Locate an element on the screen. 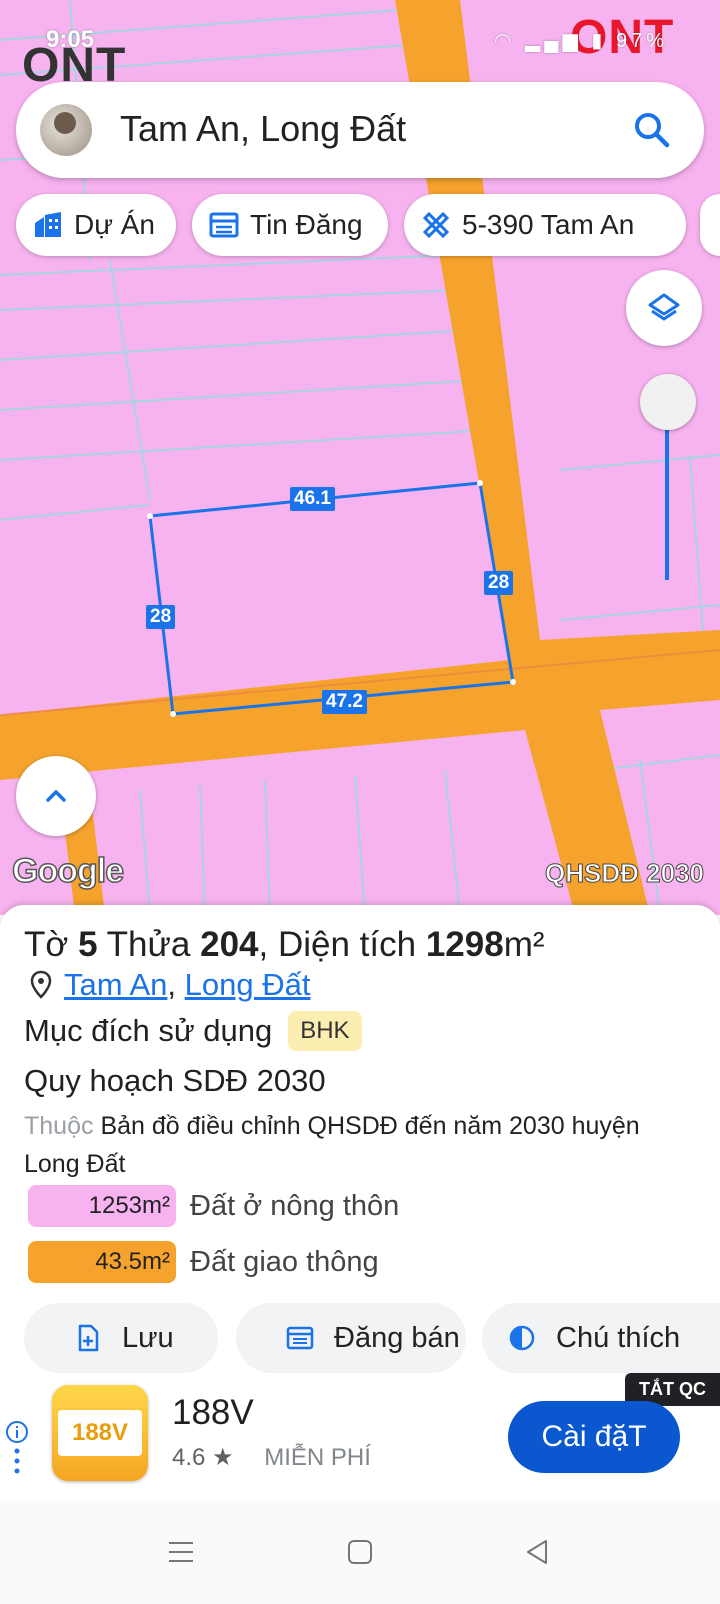 The image size is (720, 1604). plan-description-prefix: Thuộc is located at coordinates (59, 1126).